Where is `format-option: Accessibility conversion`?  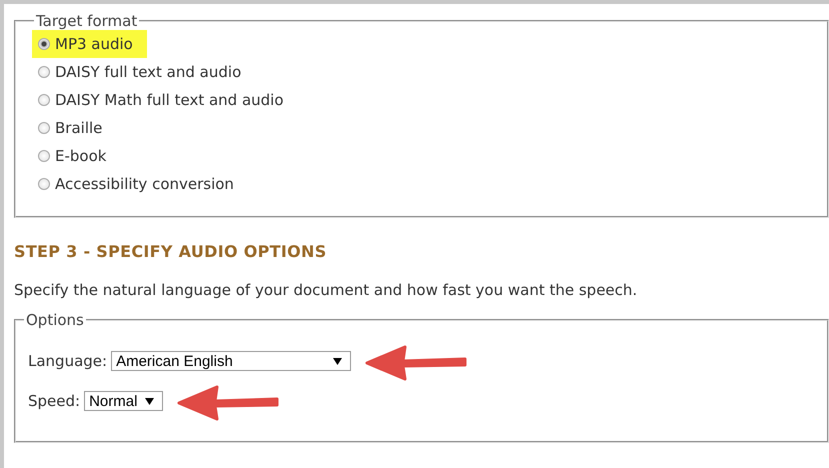
format-option: Accessibility conversion is located at coordinates (140, 184).